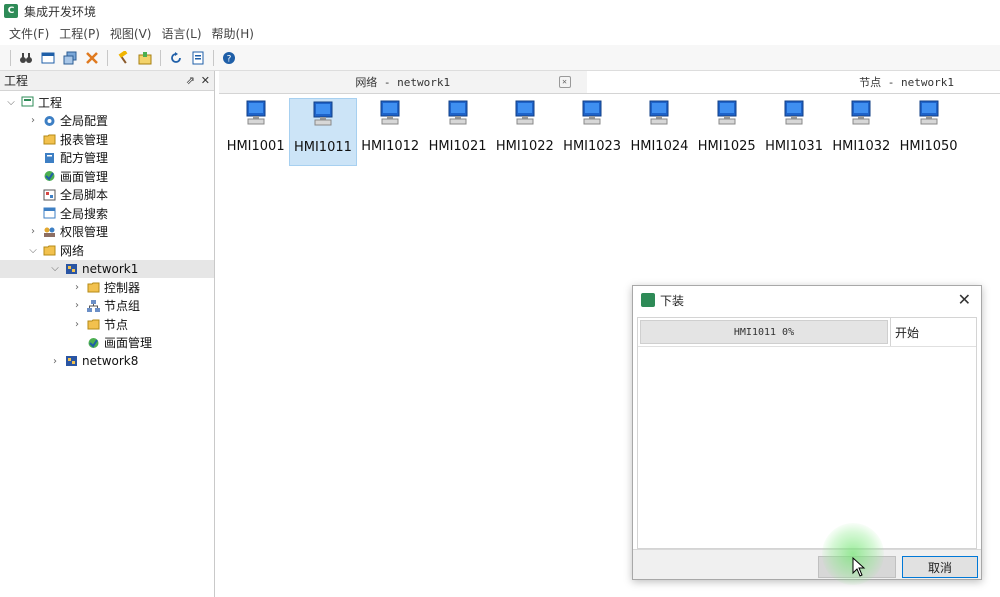  Describe the element at coordinates (928, 132) in the screenshot. I see `hmi-node: HMI1050` at that location.